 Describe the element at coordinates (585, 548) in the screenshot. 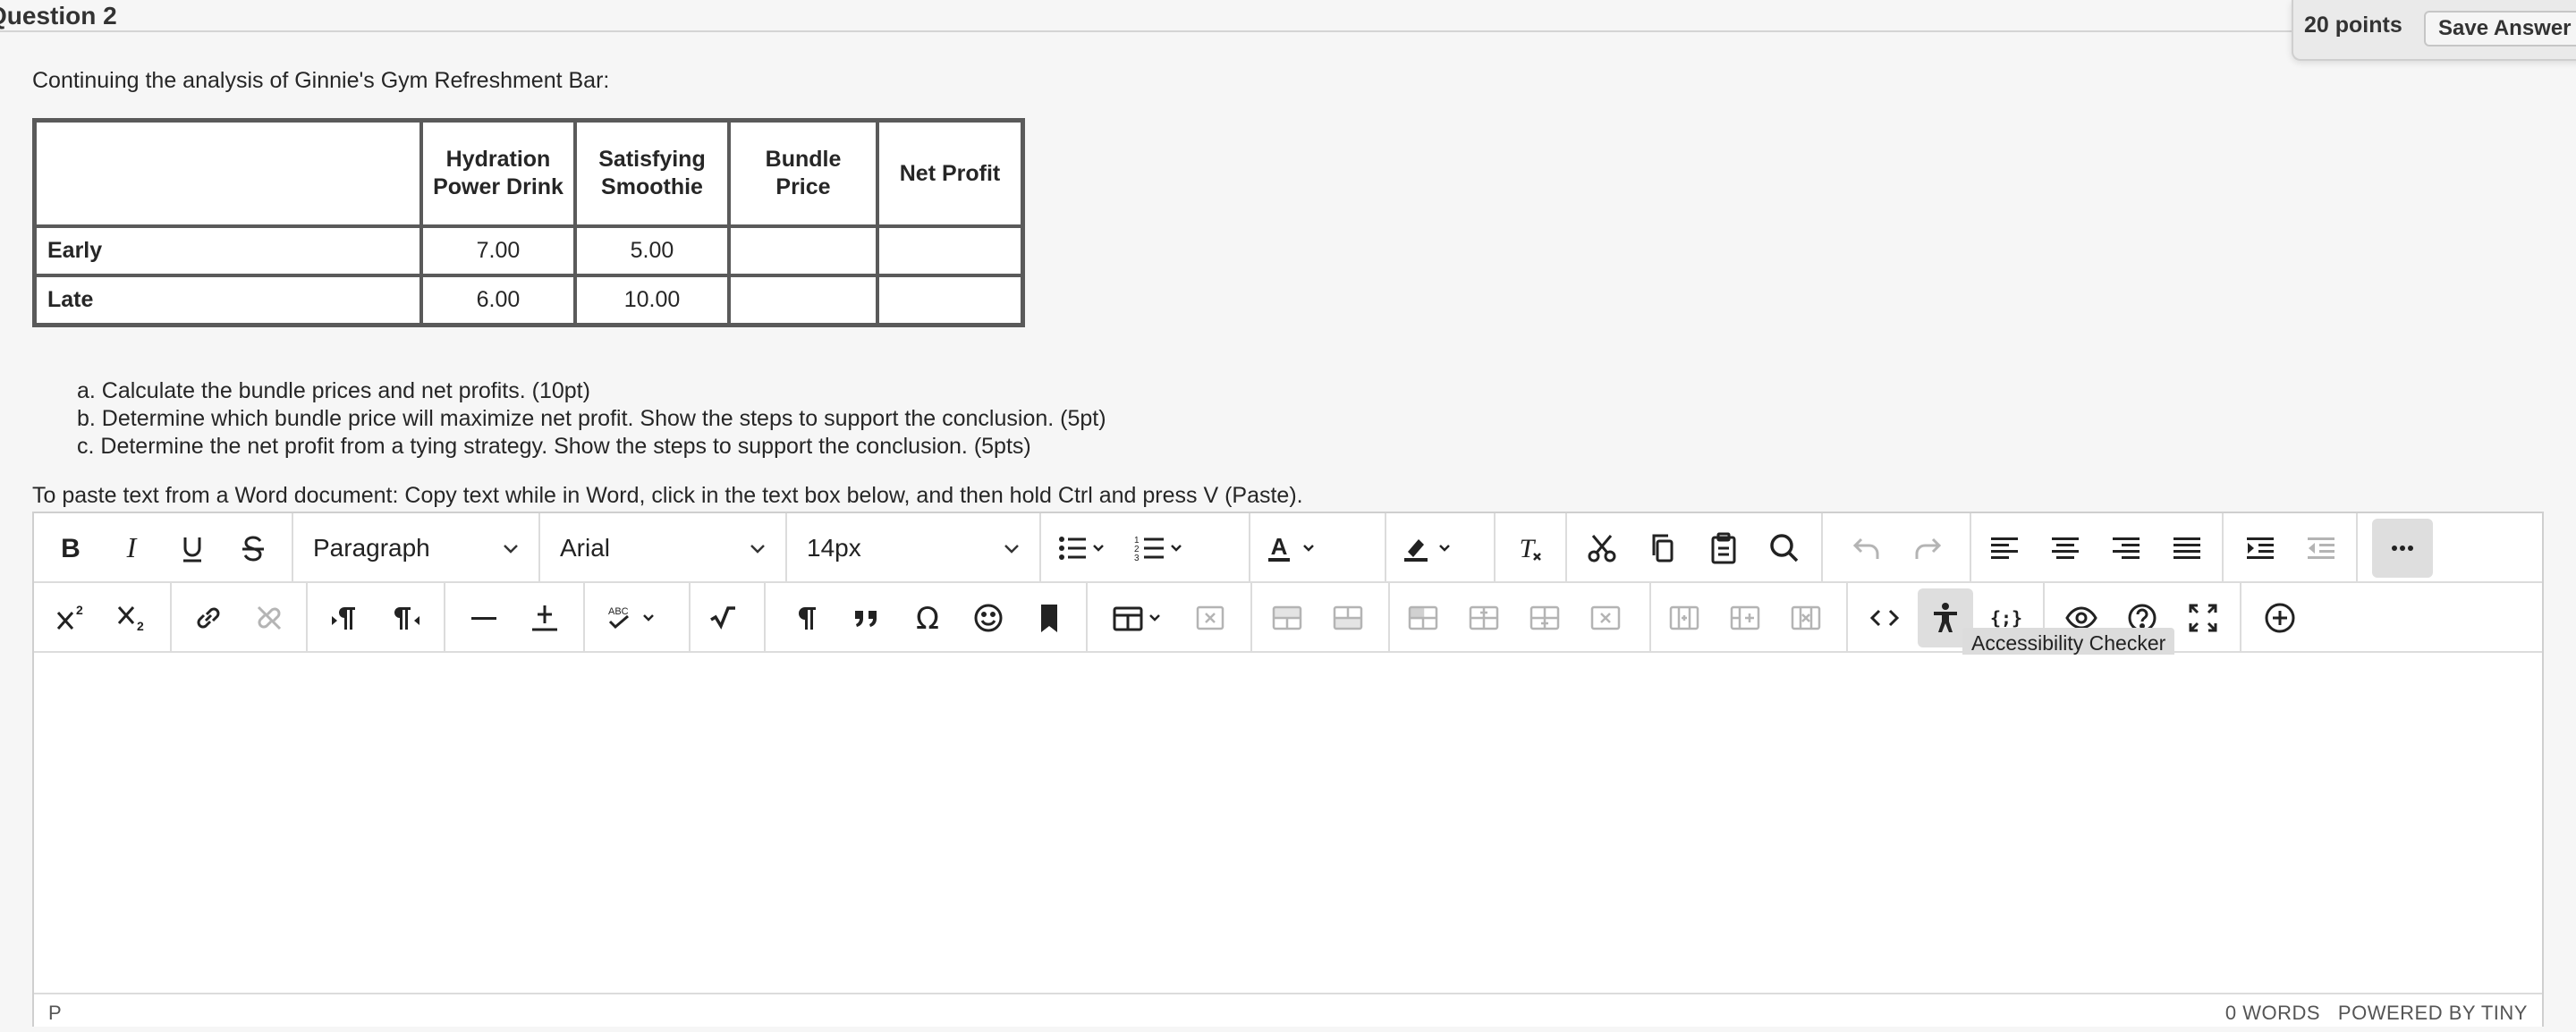

I see `font-family-value: Arial` at that location.